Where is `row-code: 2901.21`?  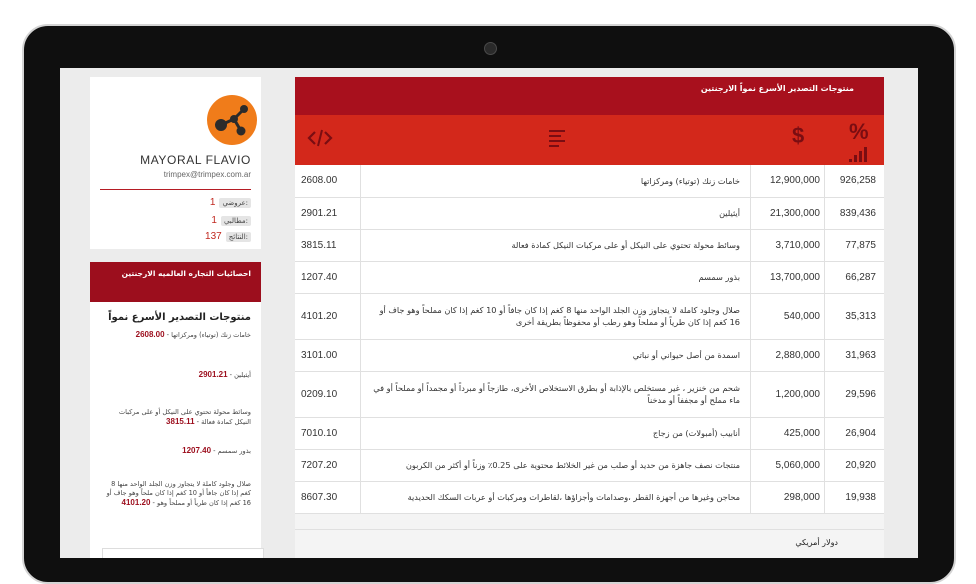
row-code: 2901.21 is located at coordinates (328, 213).